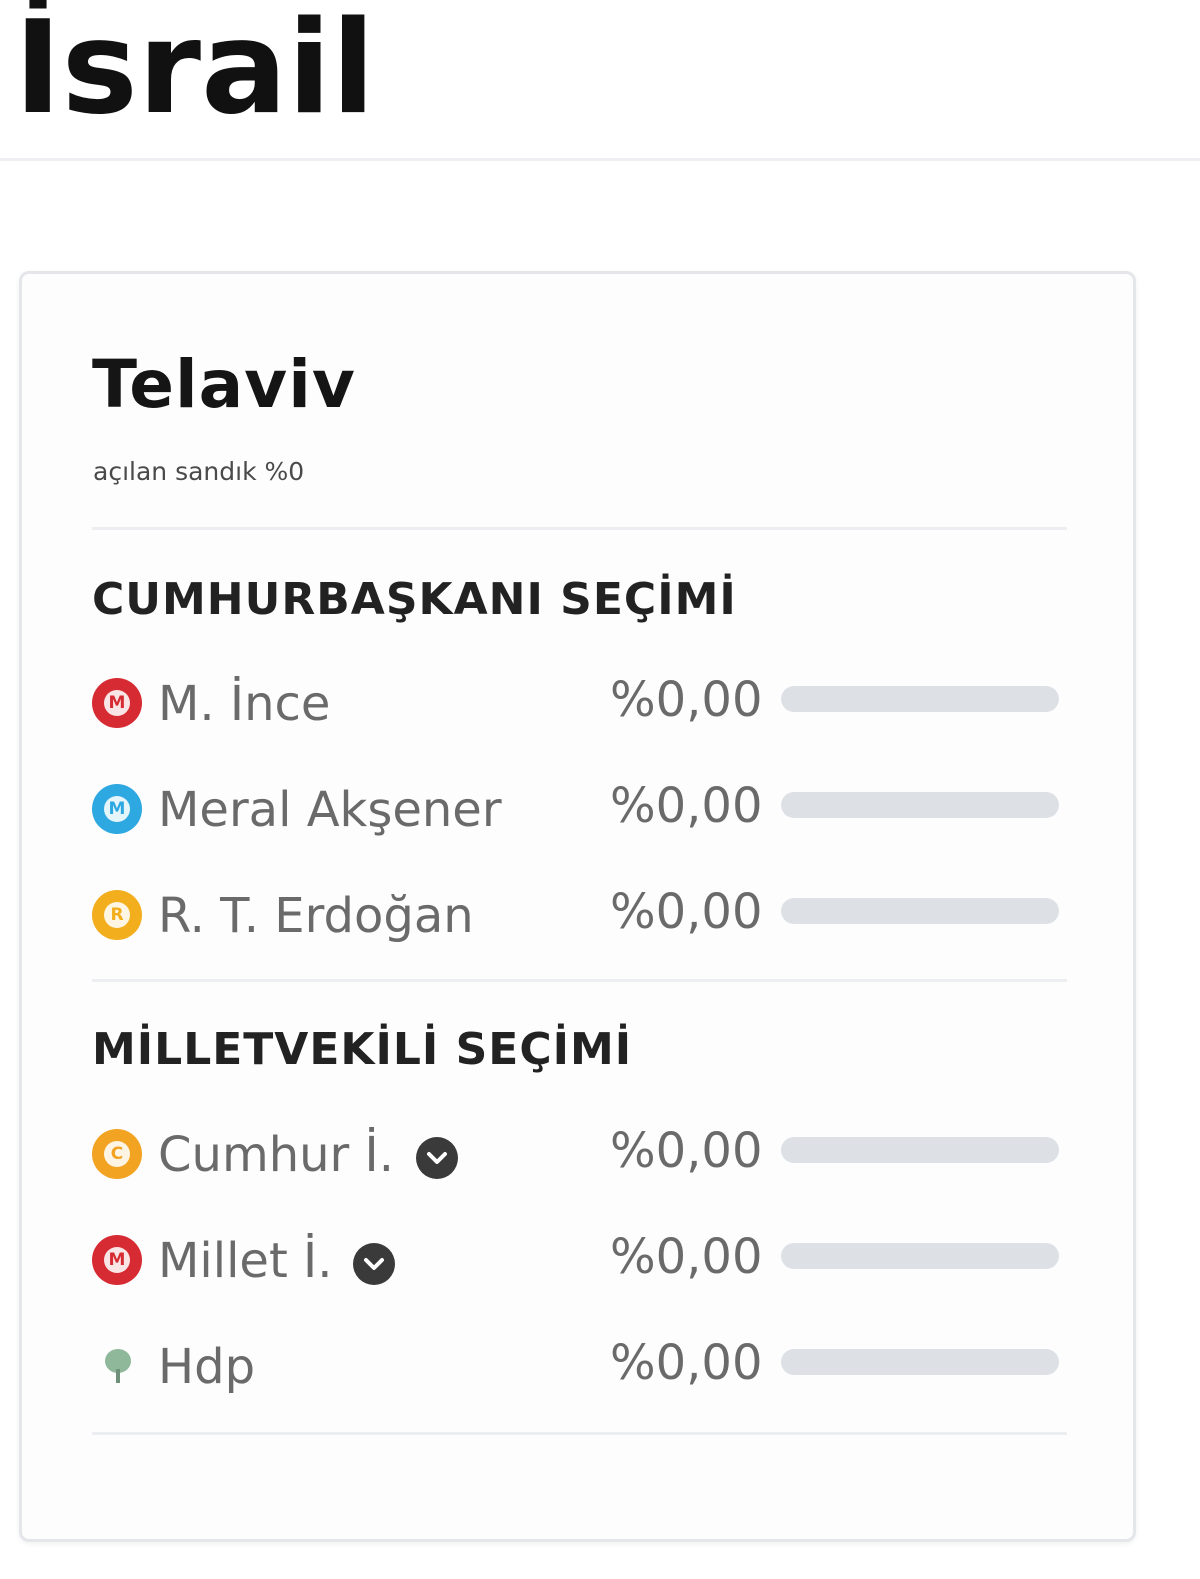  I want to click on result-row: M M. İnce %0,00, so click(577, 704).